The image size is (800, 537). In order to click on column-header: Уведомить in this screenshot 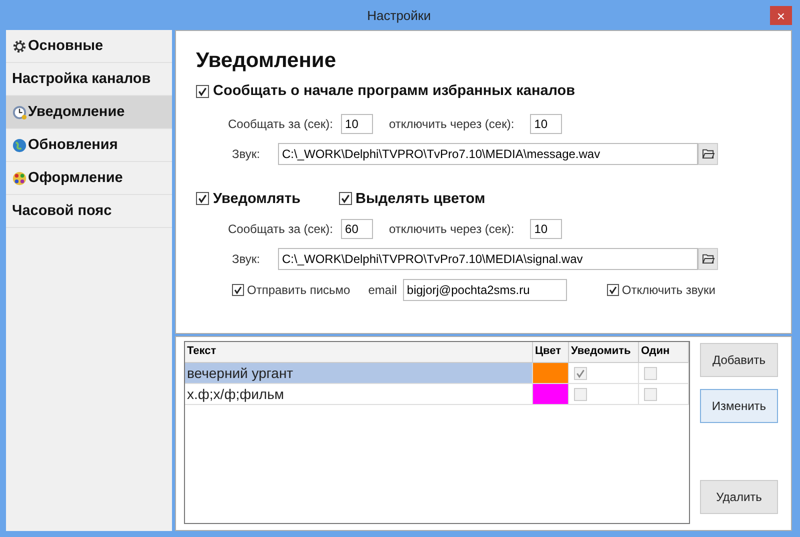, I will do `click(604, 352)`.